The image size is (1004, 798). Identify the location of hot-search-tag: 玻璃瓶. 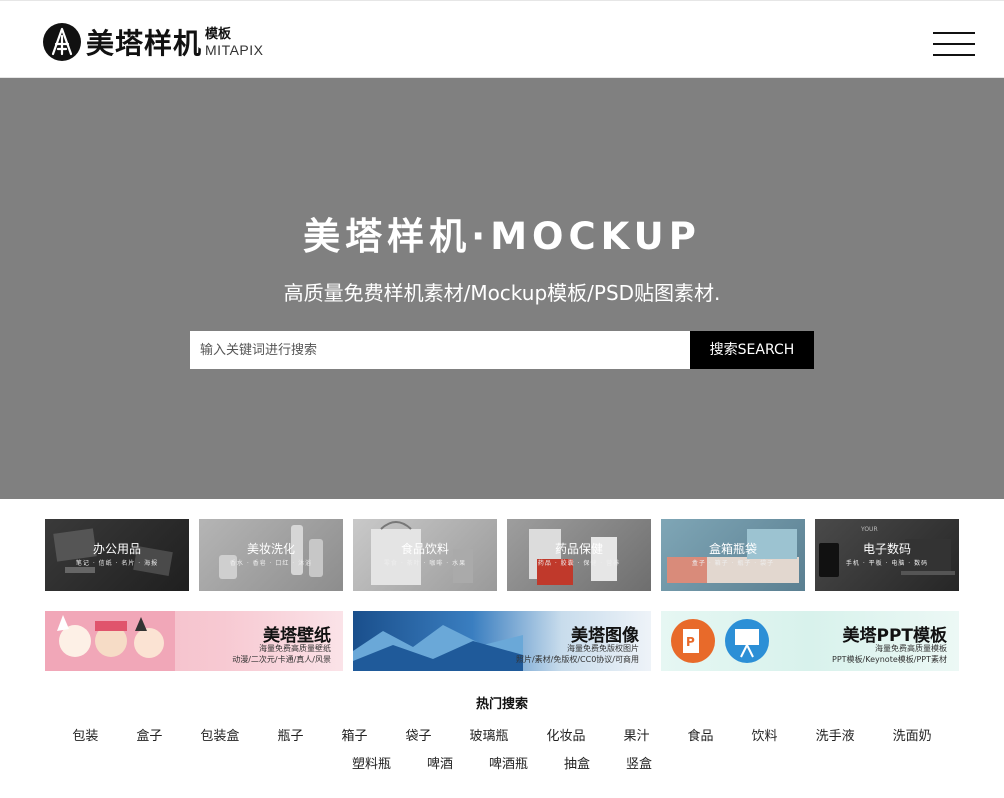
(488, 734).